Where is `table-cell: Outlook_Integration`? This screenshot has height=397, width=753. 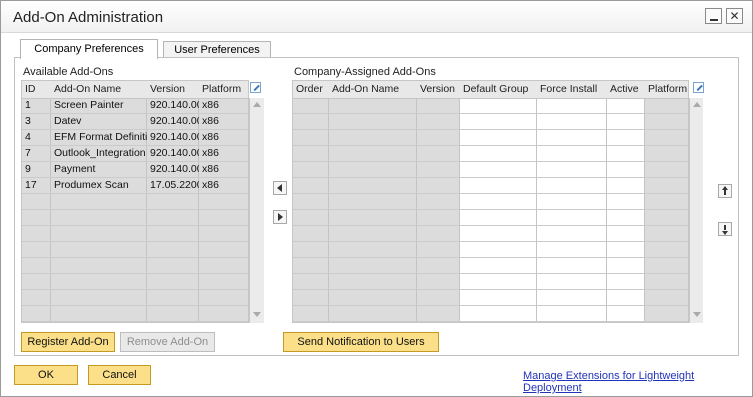 table-cell: Outlook_Integration is located at coordinates (100, 153).